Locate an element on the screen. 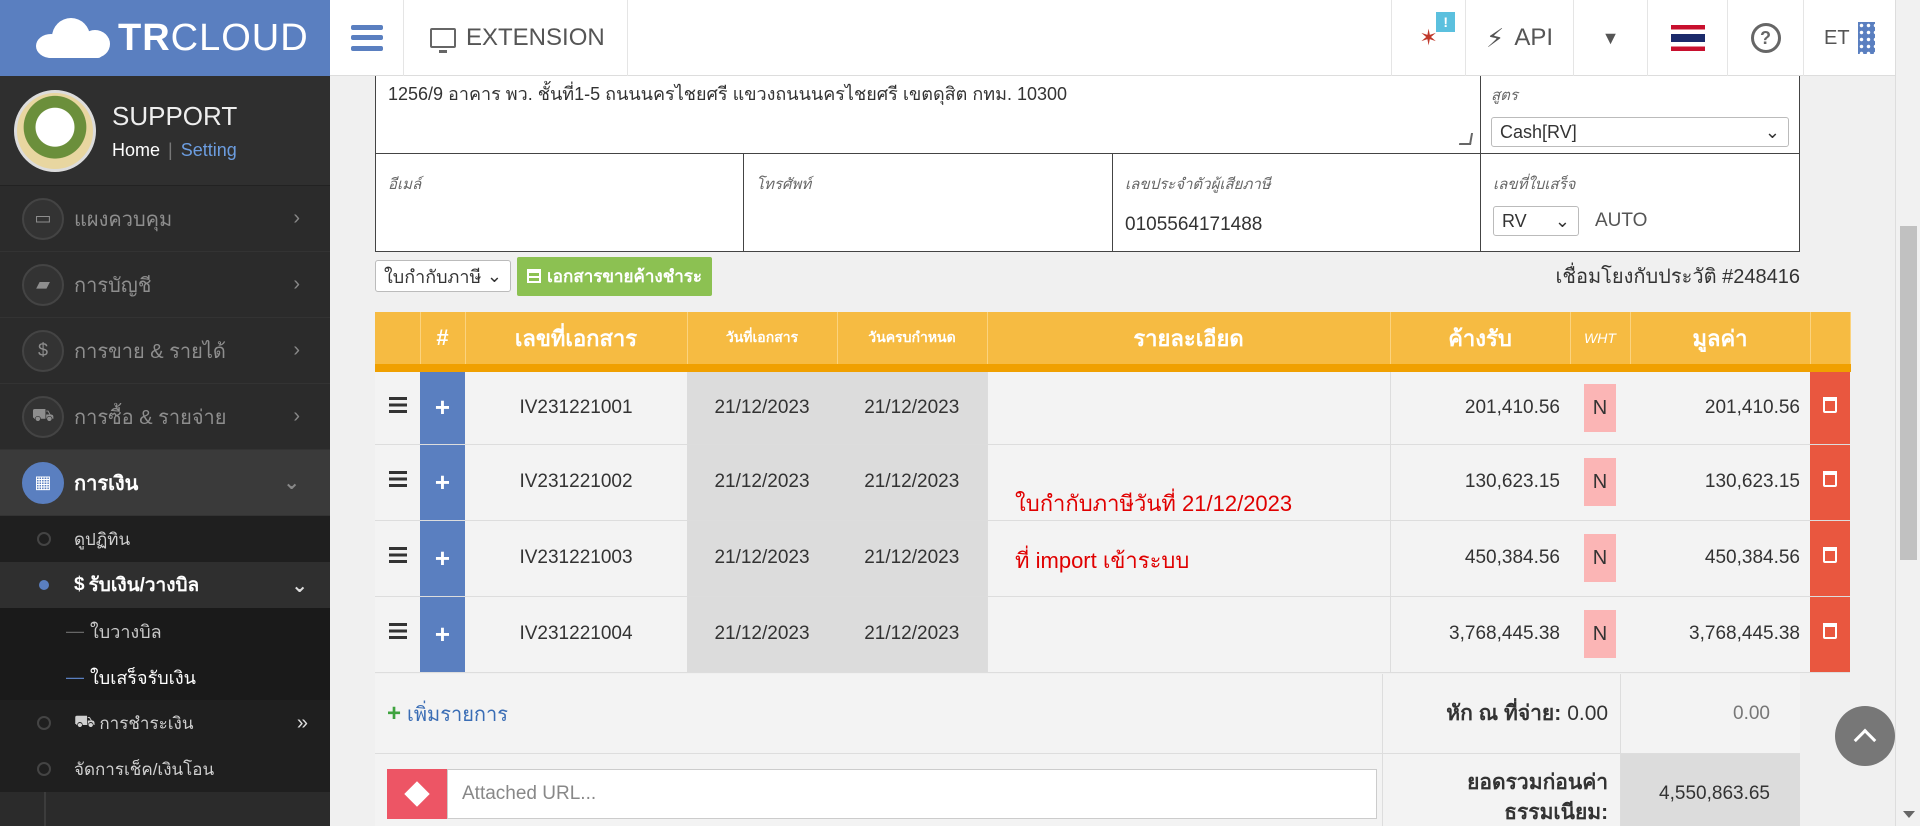 This screenshot has height=826, width=1920. sidebar-item-accounting: ▰ การบัญชี › is located at coordinates (165, 285).